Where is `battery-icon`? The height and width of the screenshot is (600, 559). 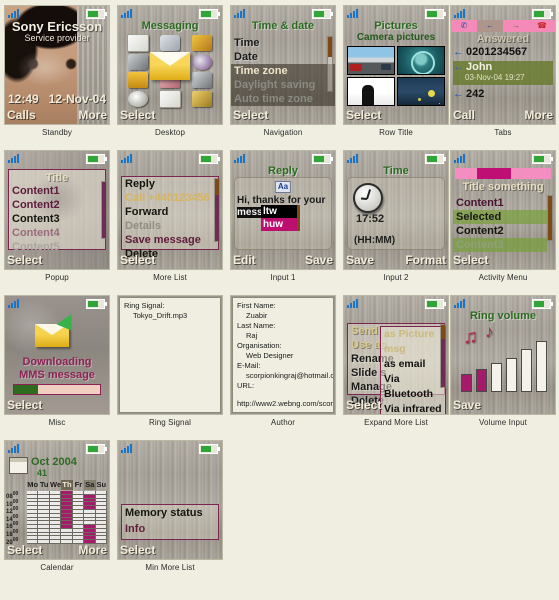 battery-icon is located at coordinates (96, 304).